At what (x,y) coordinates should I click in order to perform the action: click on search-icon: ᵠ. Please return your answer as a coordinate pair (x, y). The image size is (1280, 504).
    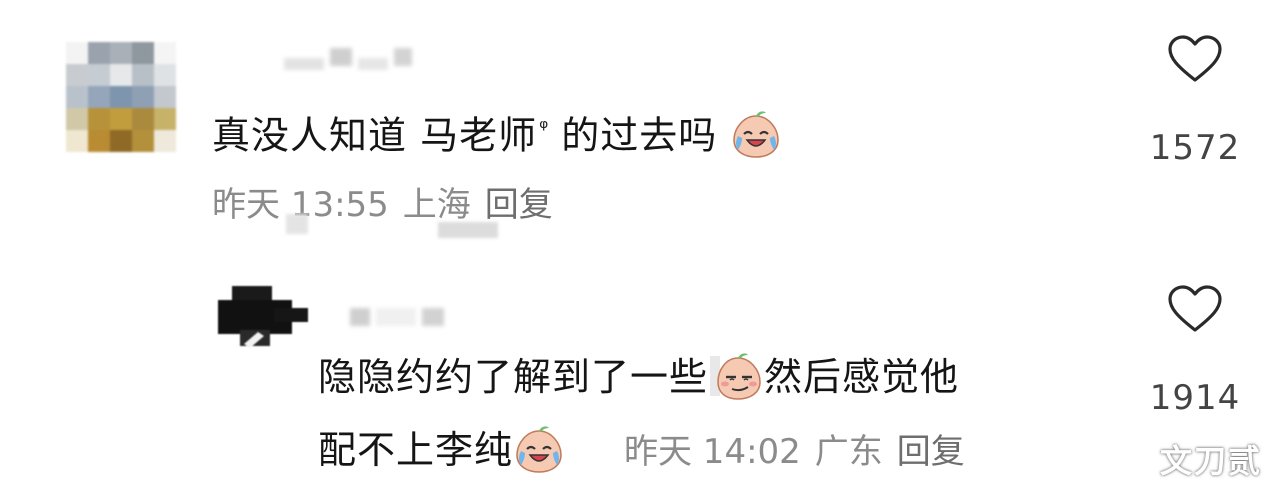
    Looking at the image, I should click on (544, 129).